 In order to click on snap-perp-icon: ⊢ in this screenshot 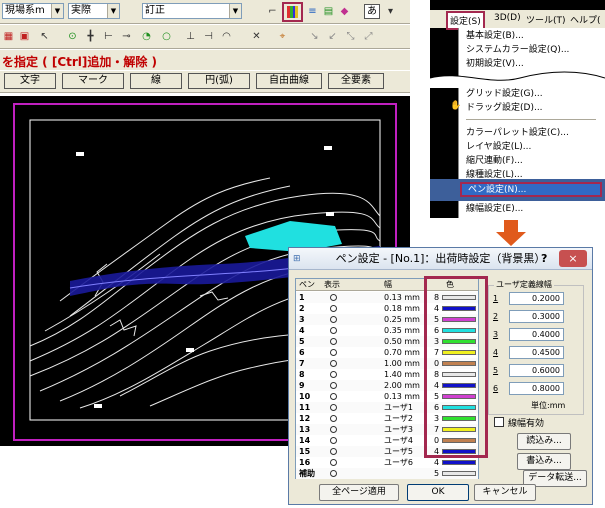, I will do `click(108, 36)`.